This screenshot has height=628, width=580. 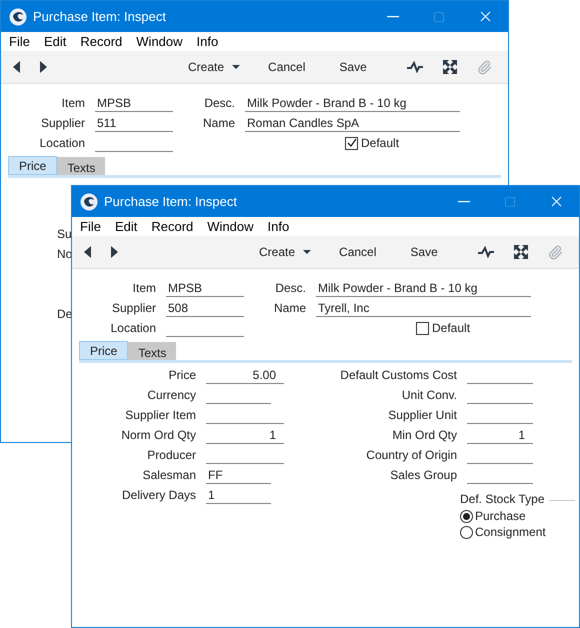 I want to click on field-label: Su, so click(x=64, y=234).